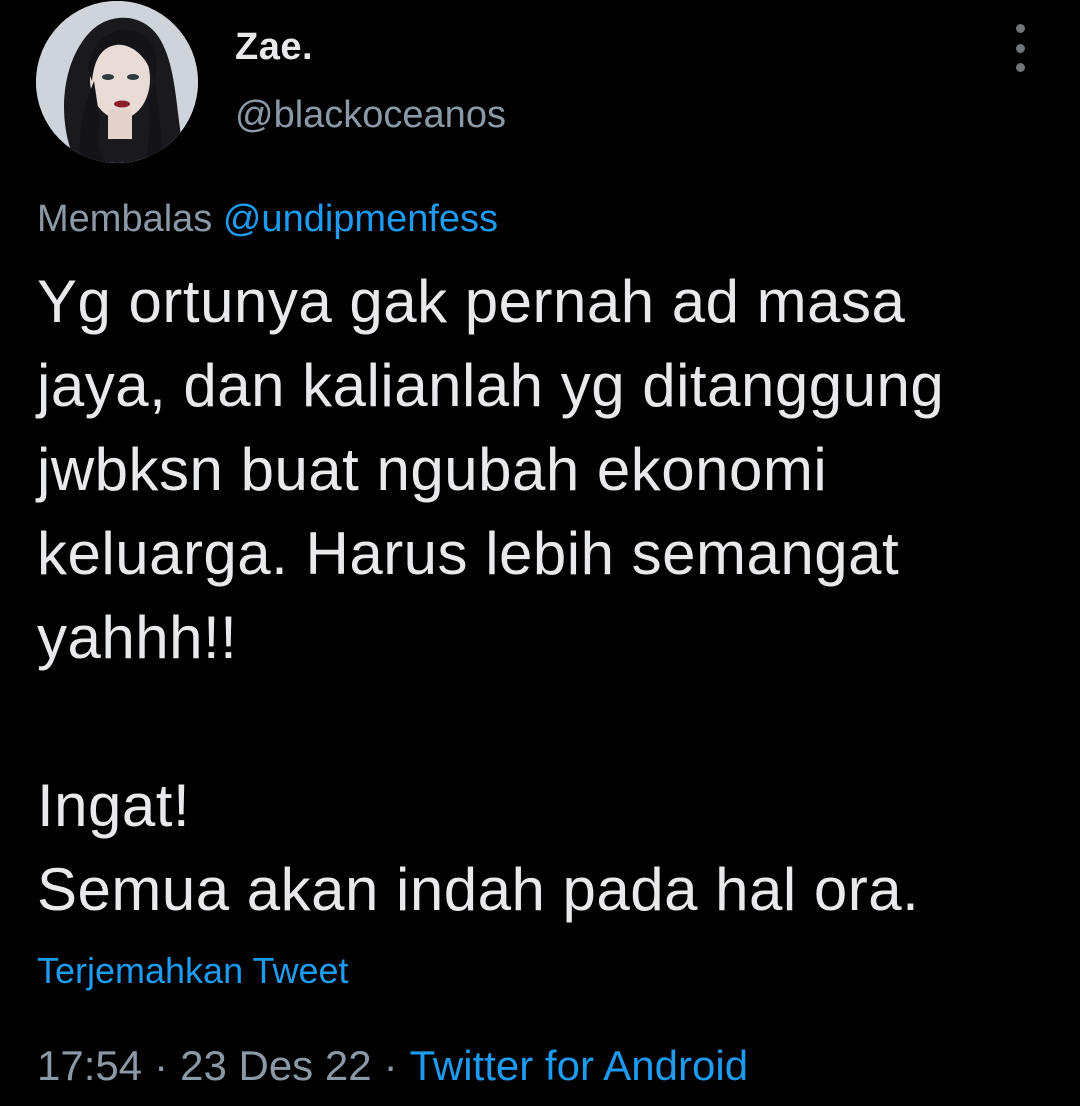 The height and width of the screenshot is (1106, 1080). I want to click on translate-tweet-link: Terjemahkan Tweet, so click(193, 971).